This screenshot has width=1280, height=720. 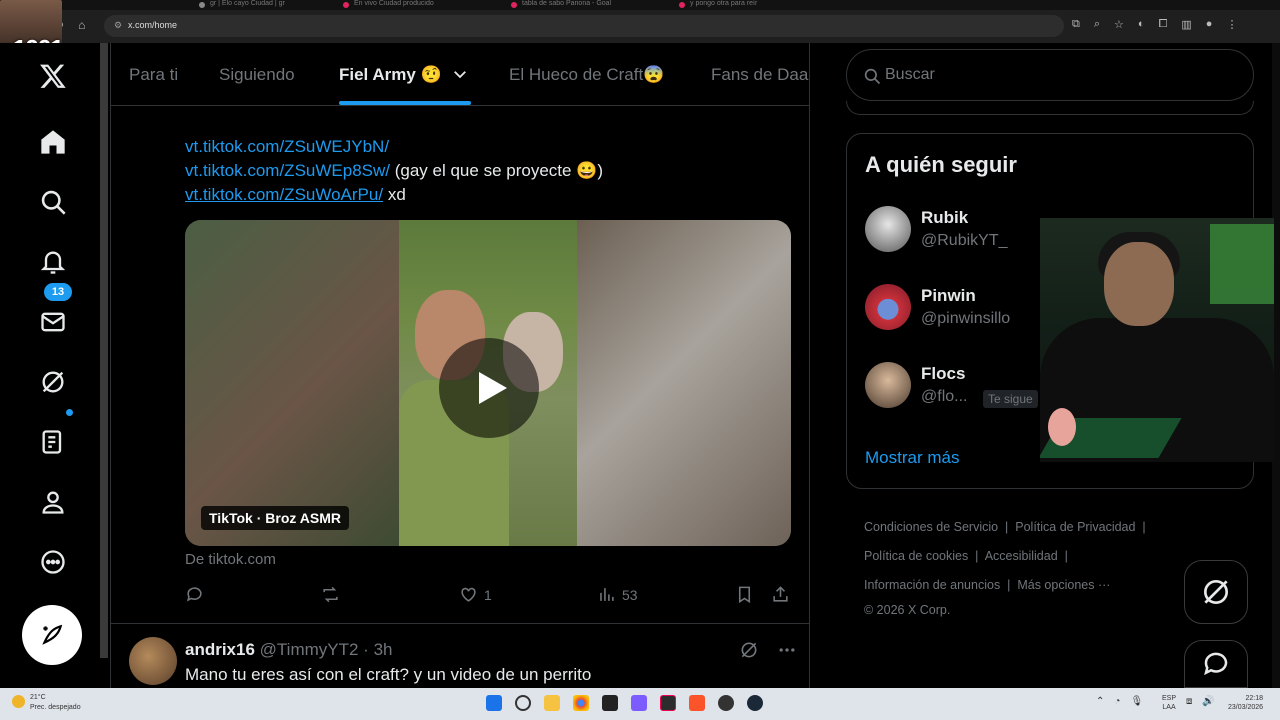 I want to click on clock-date: 23/03/2026, so click(x=1246, y=707).